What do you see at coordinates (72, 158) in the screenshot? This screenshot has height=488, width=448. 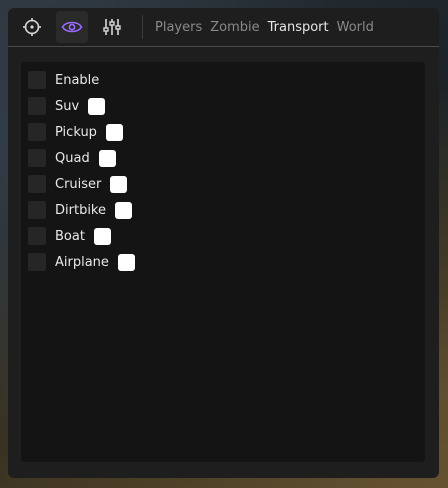 I see `quad-label: Quad` at bounding box center [72, 158].